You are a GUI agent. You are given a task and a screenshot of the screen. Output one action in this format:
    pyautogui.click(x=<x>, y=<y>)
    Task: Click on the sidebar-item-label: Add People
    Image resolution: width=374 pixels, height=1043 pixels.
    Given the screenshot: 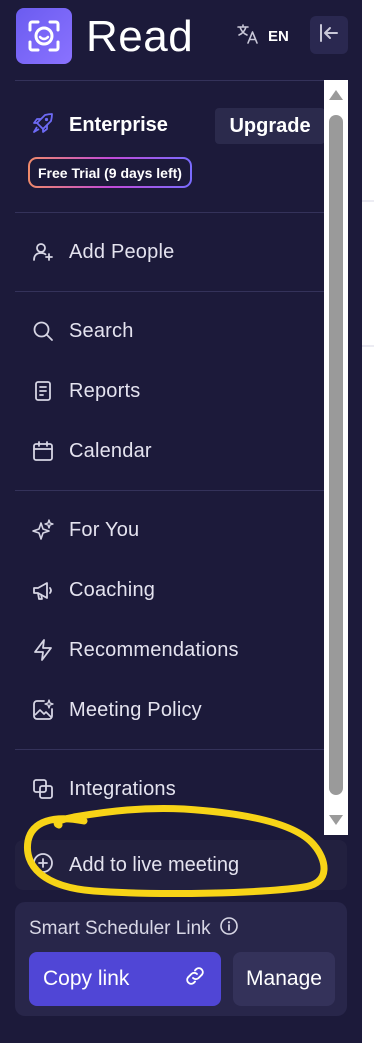 What is the action you would take?
    pyautogui.click(x=122, y=251)
    